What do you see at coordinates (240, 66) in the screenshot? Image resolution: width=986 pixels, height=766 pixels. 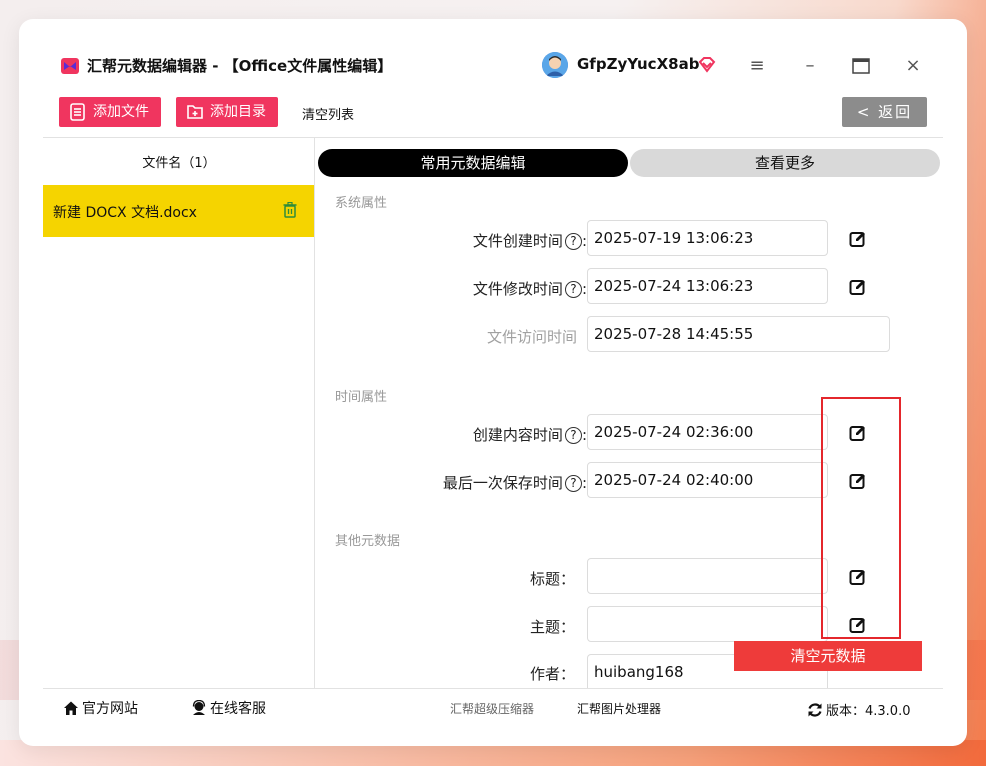 I see `app-title: 汇帮元数据编辑器 - 【Office文件属性编辑】` at bounding box center [240, 66].